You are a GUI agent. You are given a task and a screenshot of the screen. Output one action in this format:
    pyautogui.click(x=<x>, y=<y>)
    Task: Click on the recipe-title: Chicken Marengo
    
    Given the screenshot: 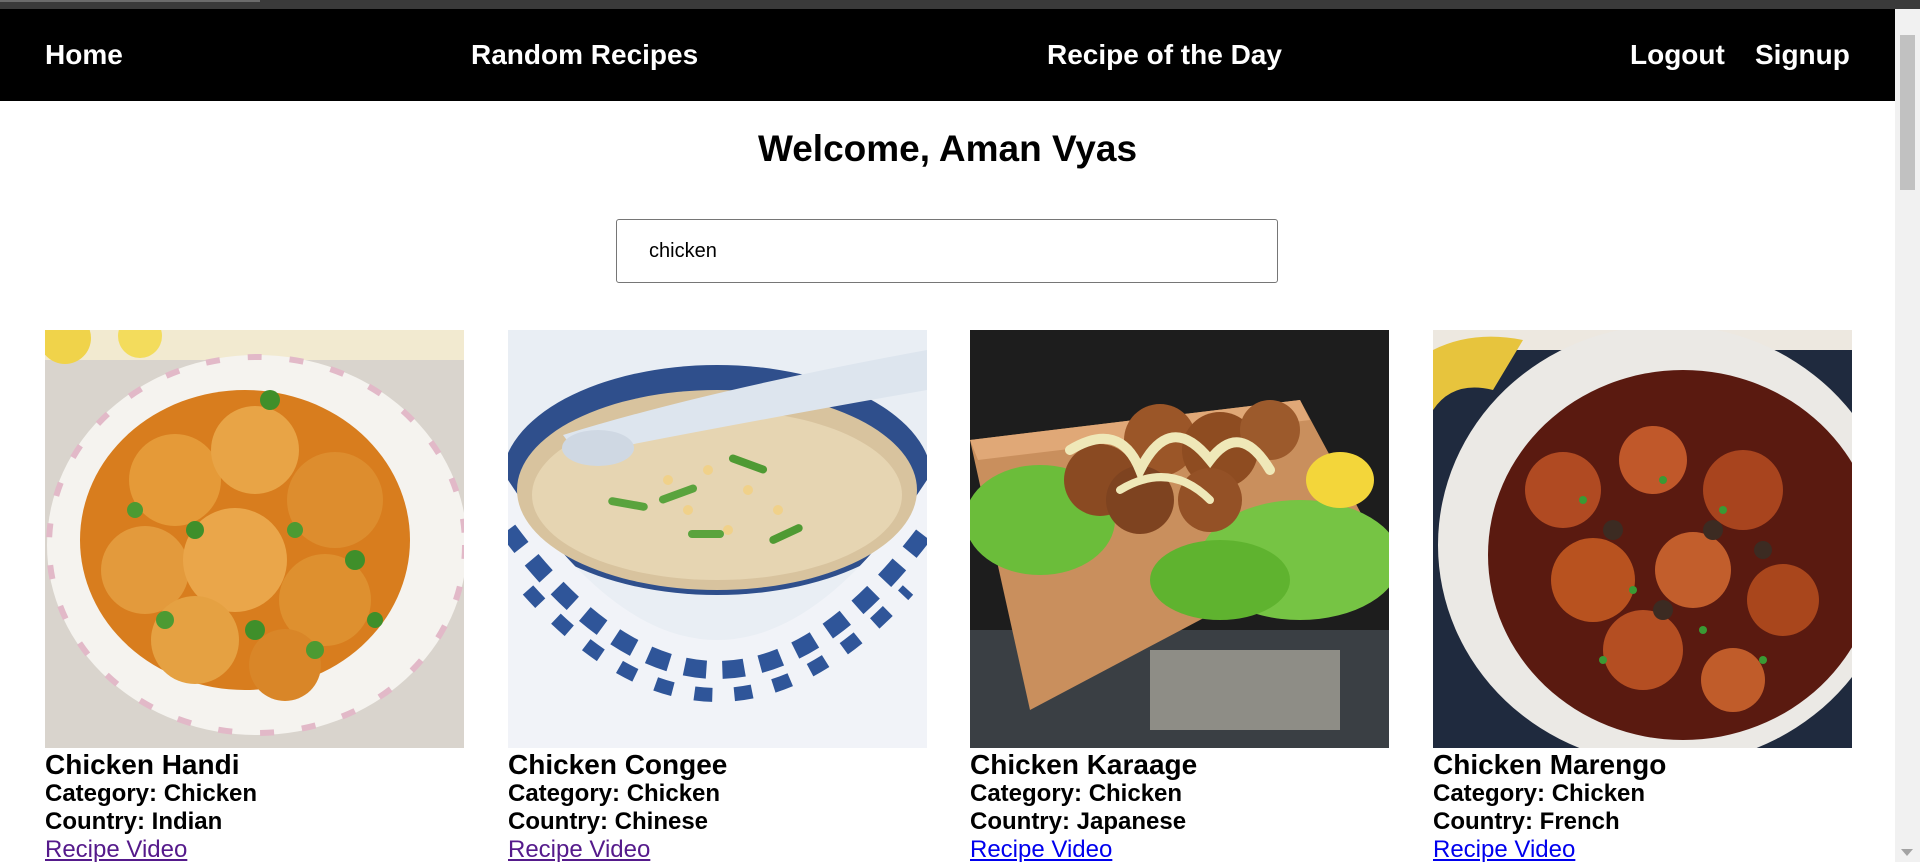 What is the action you would take?
    pyautogui.click(x=1550, y=764)
    